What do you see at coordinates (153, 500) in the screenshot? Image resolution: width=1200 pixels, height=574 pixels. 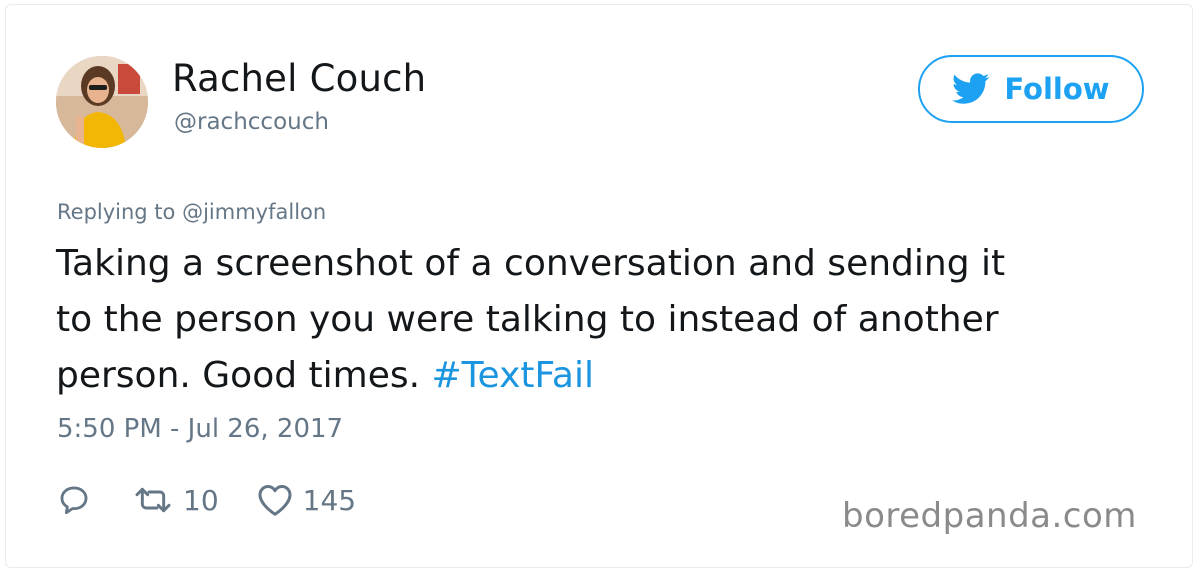 I see `retweet-icon` at bounding box center [153, 500].